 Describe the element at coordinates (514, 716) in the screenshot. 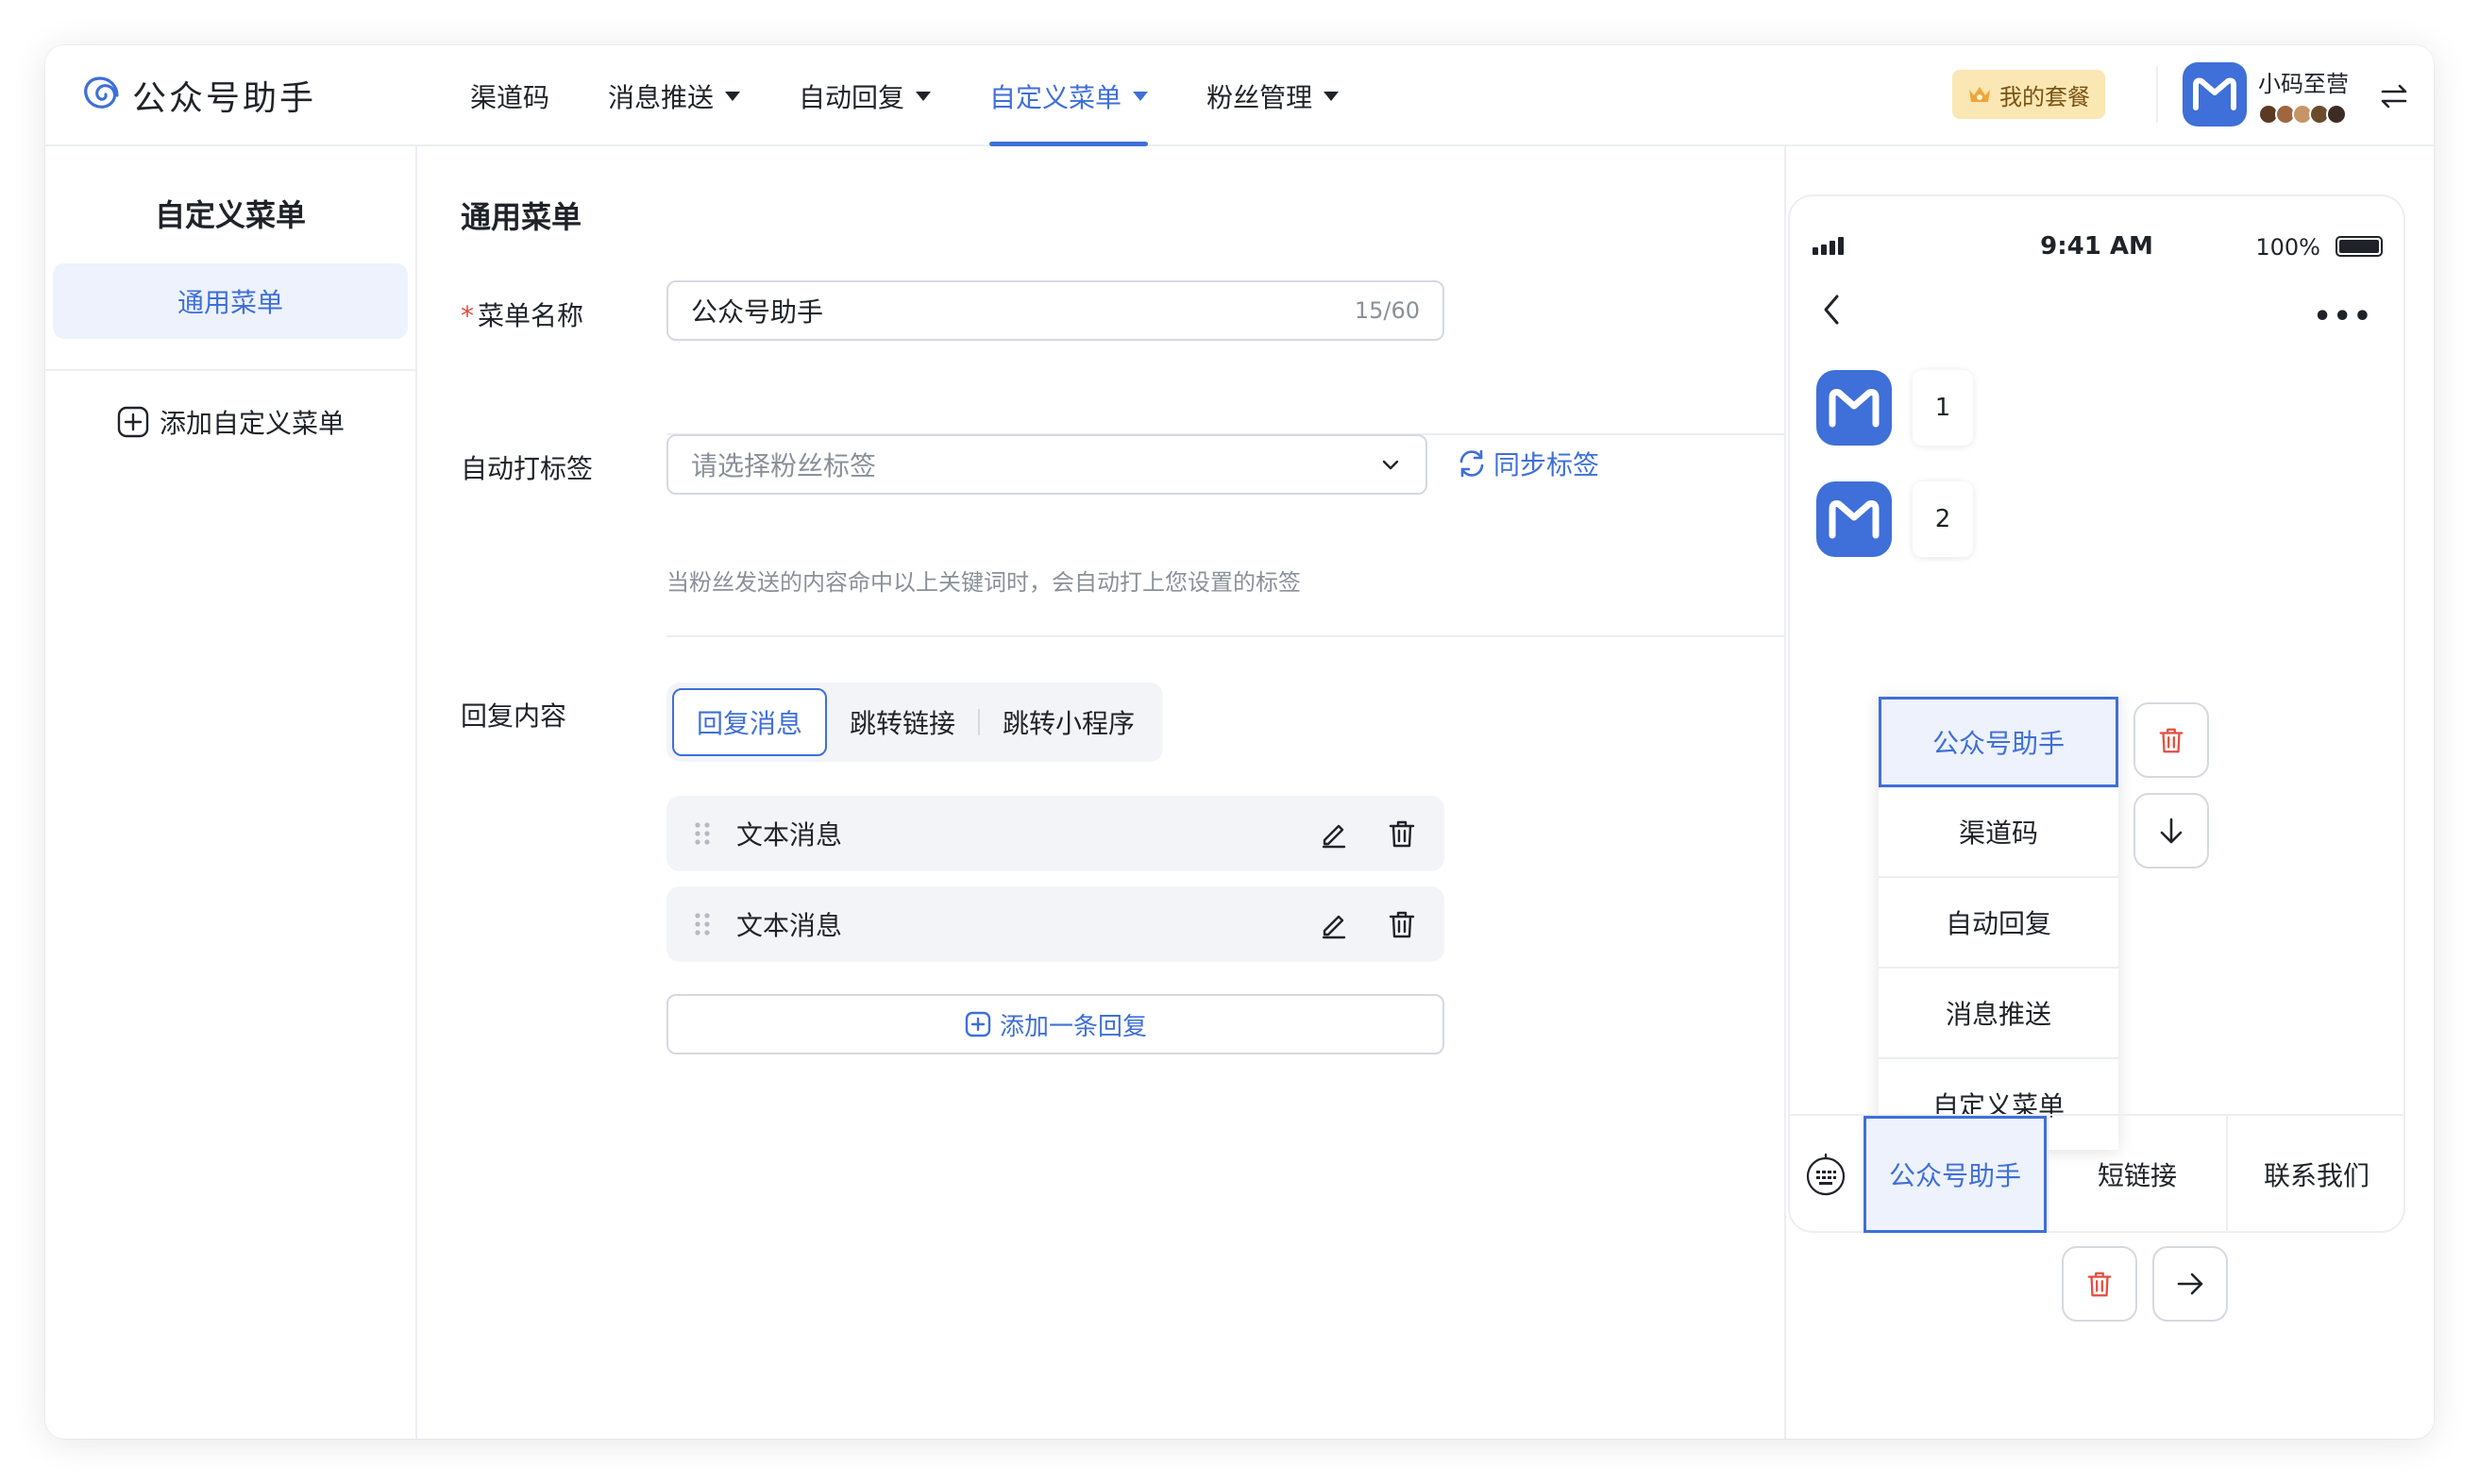

I see `reply-content-label: 回复内容` at that location.